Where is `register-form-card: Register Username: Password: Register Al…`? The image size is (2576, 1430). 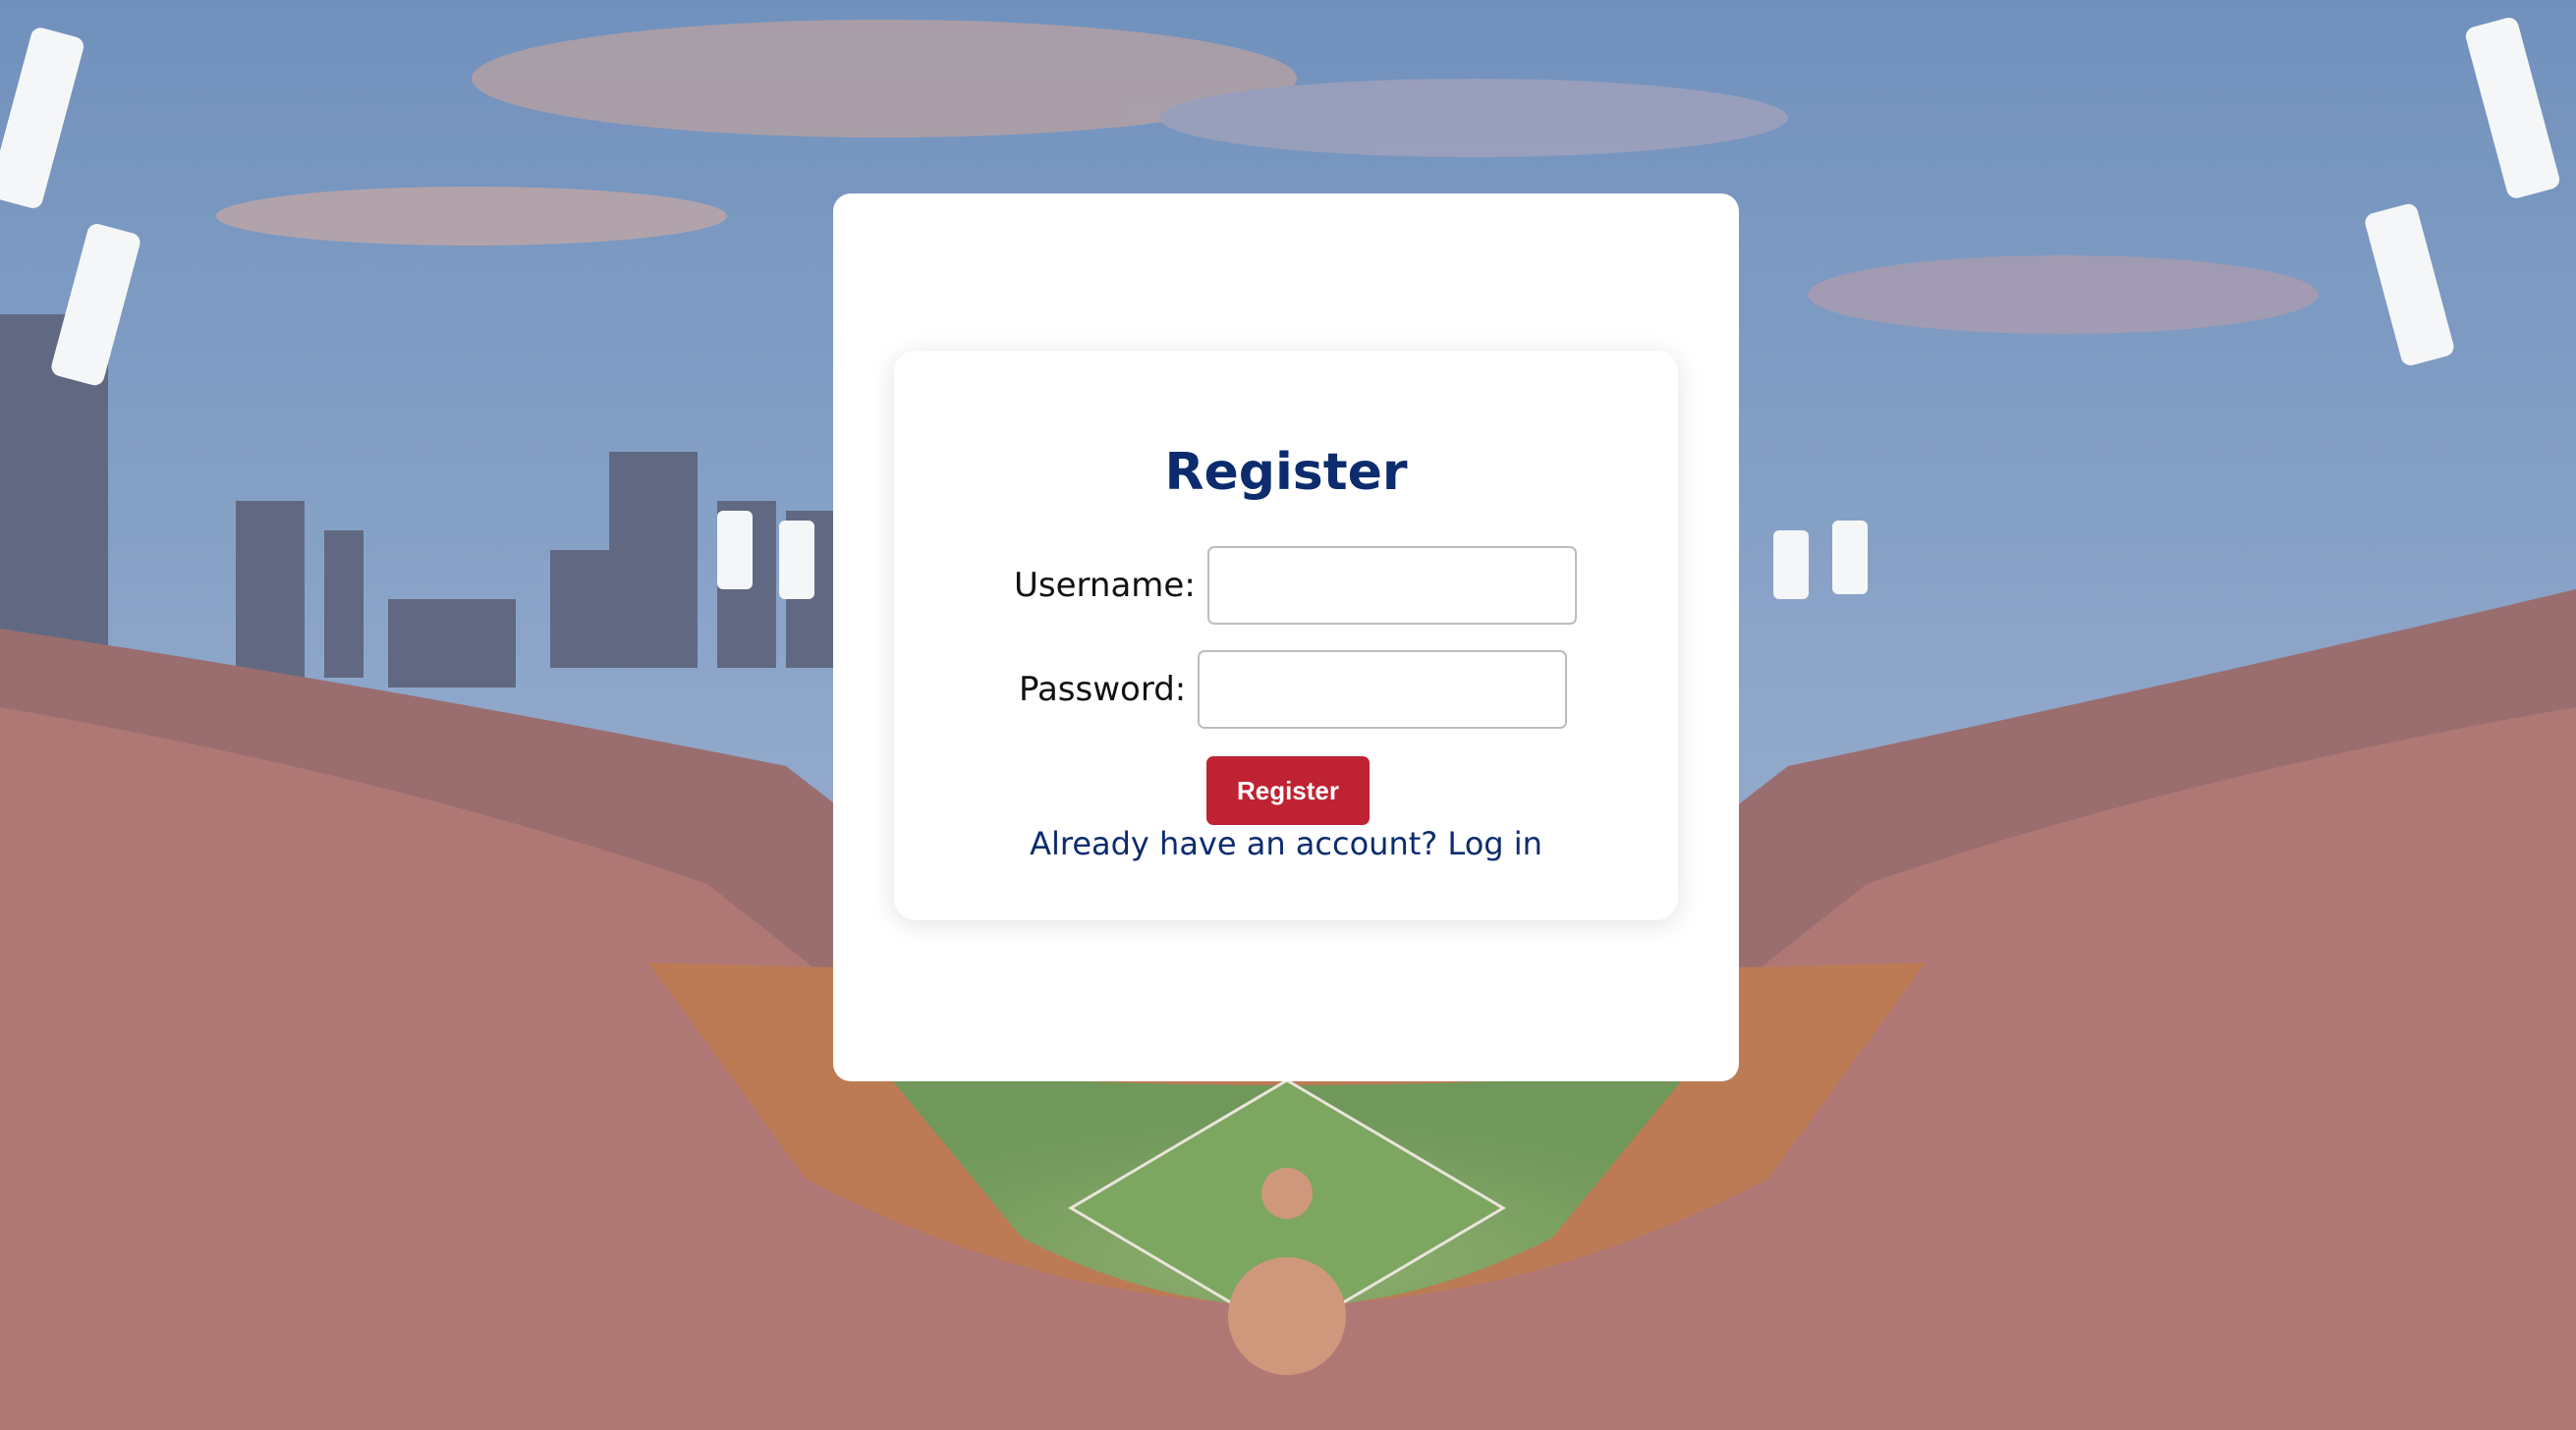
register-form-card: Register Username: Password: Register Al… is located at coordinates (1286, 635).